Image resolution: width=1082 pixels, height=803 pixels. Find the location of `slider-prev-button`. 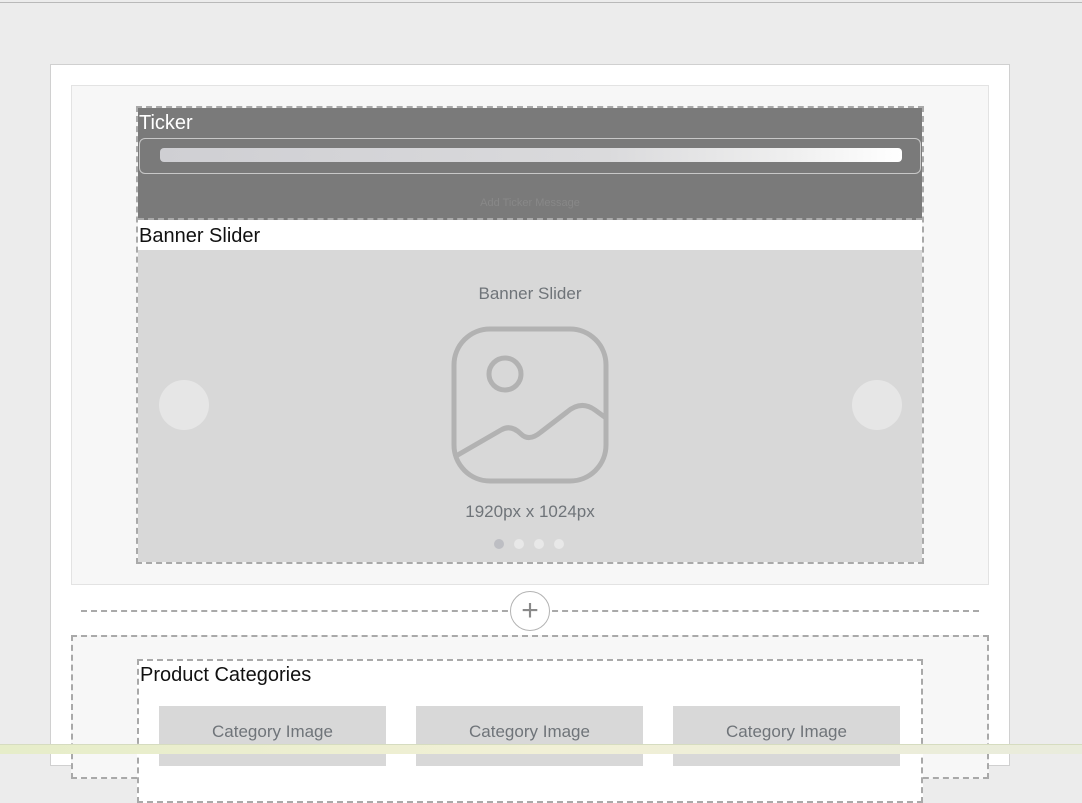

slider-prev-button is located at coordinates (184, 405).